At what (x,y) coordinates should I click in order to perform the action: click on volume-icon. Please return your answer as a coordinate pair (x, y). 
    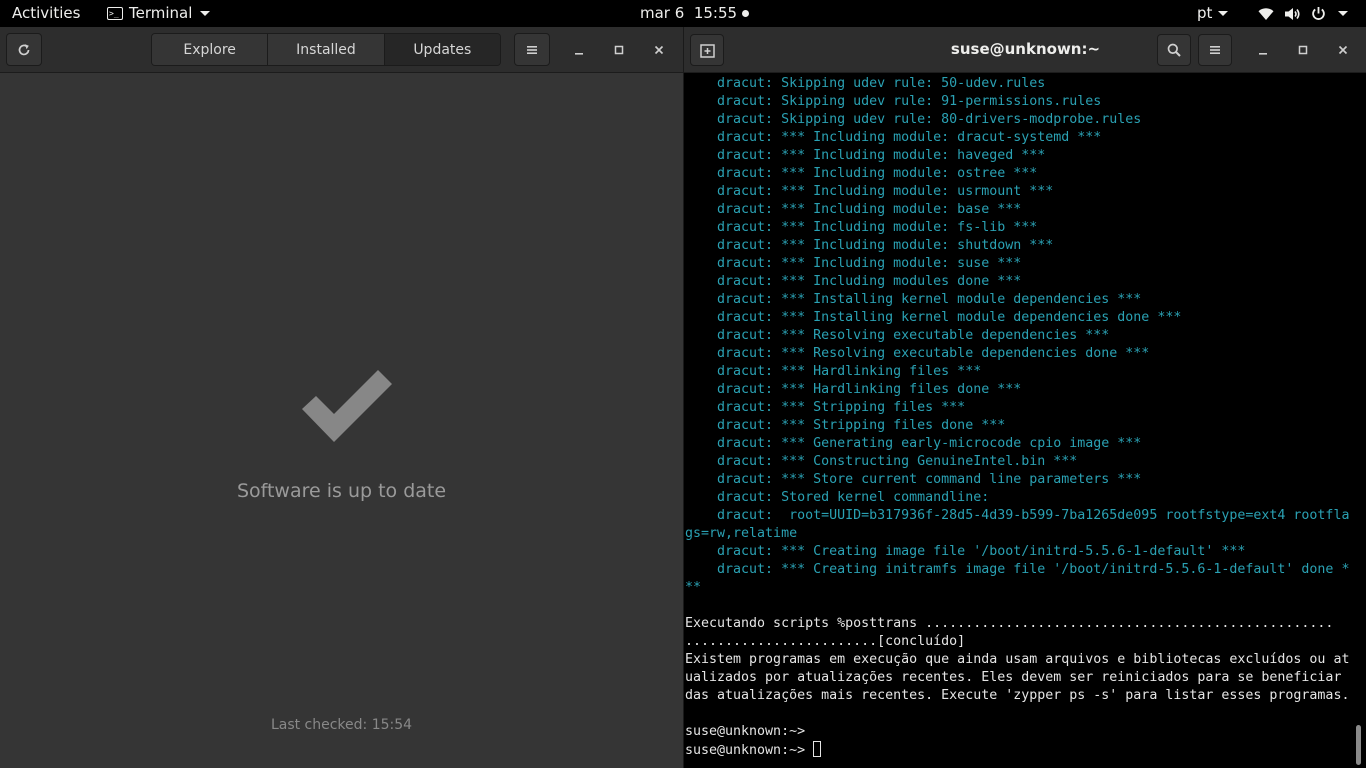
    Looking at the image, I should click on (1292, 13).